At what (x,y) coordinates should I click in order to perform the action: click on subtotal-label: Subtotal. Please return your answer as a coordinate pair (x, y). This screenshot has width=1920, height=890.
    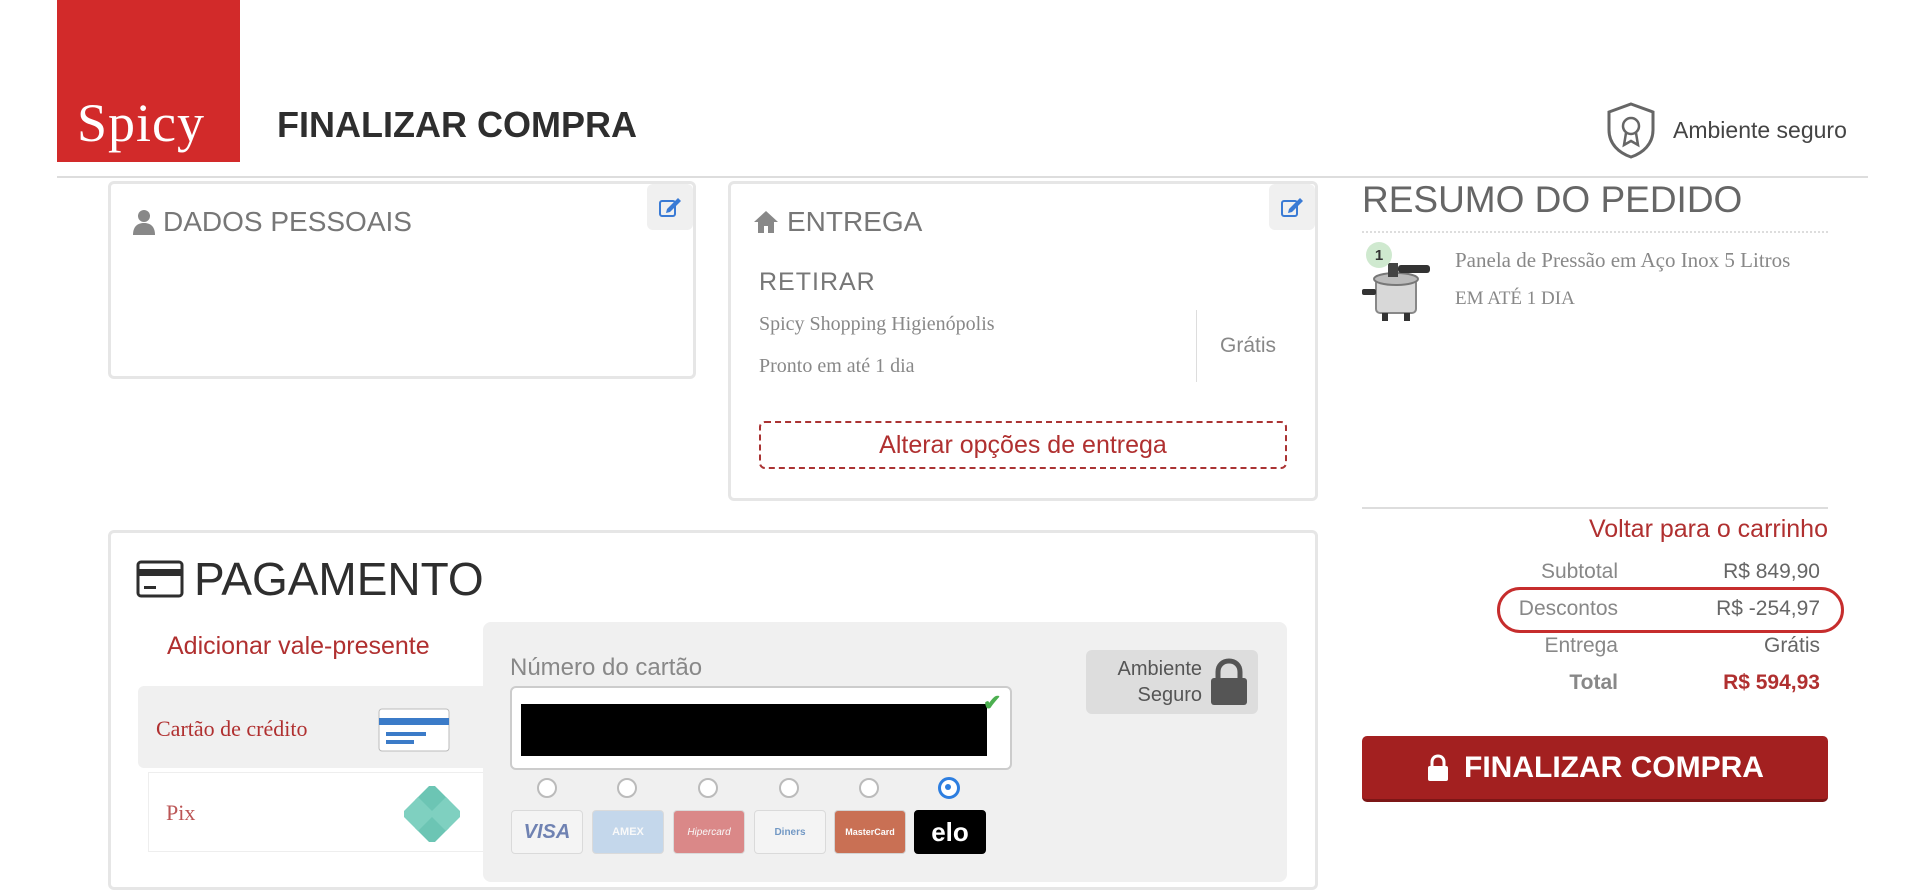
    Looking at the image, I should click on (1579, 571).